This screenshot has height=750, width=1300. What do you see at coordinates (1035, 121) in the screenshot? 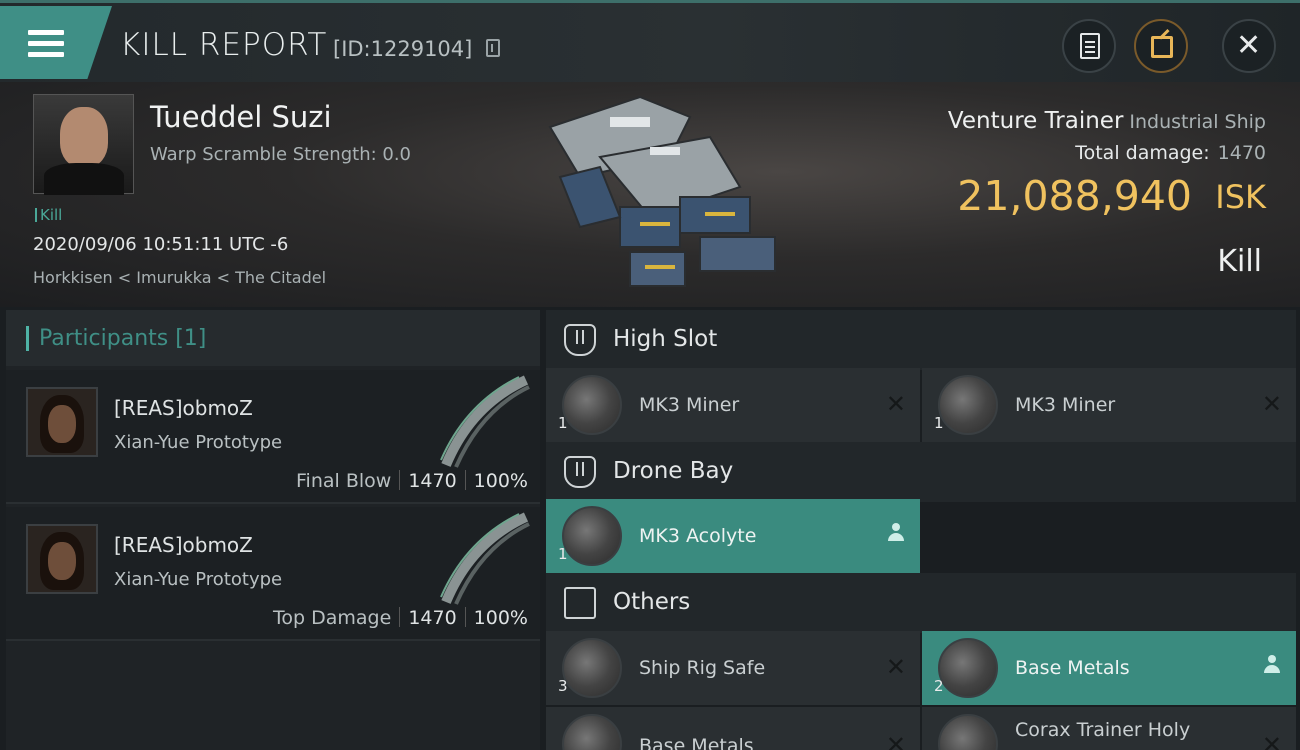
I see `ship-name: Venture Trainer` at bounding box center [1035, 121].